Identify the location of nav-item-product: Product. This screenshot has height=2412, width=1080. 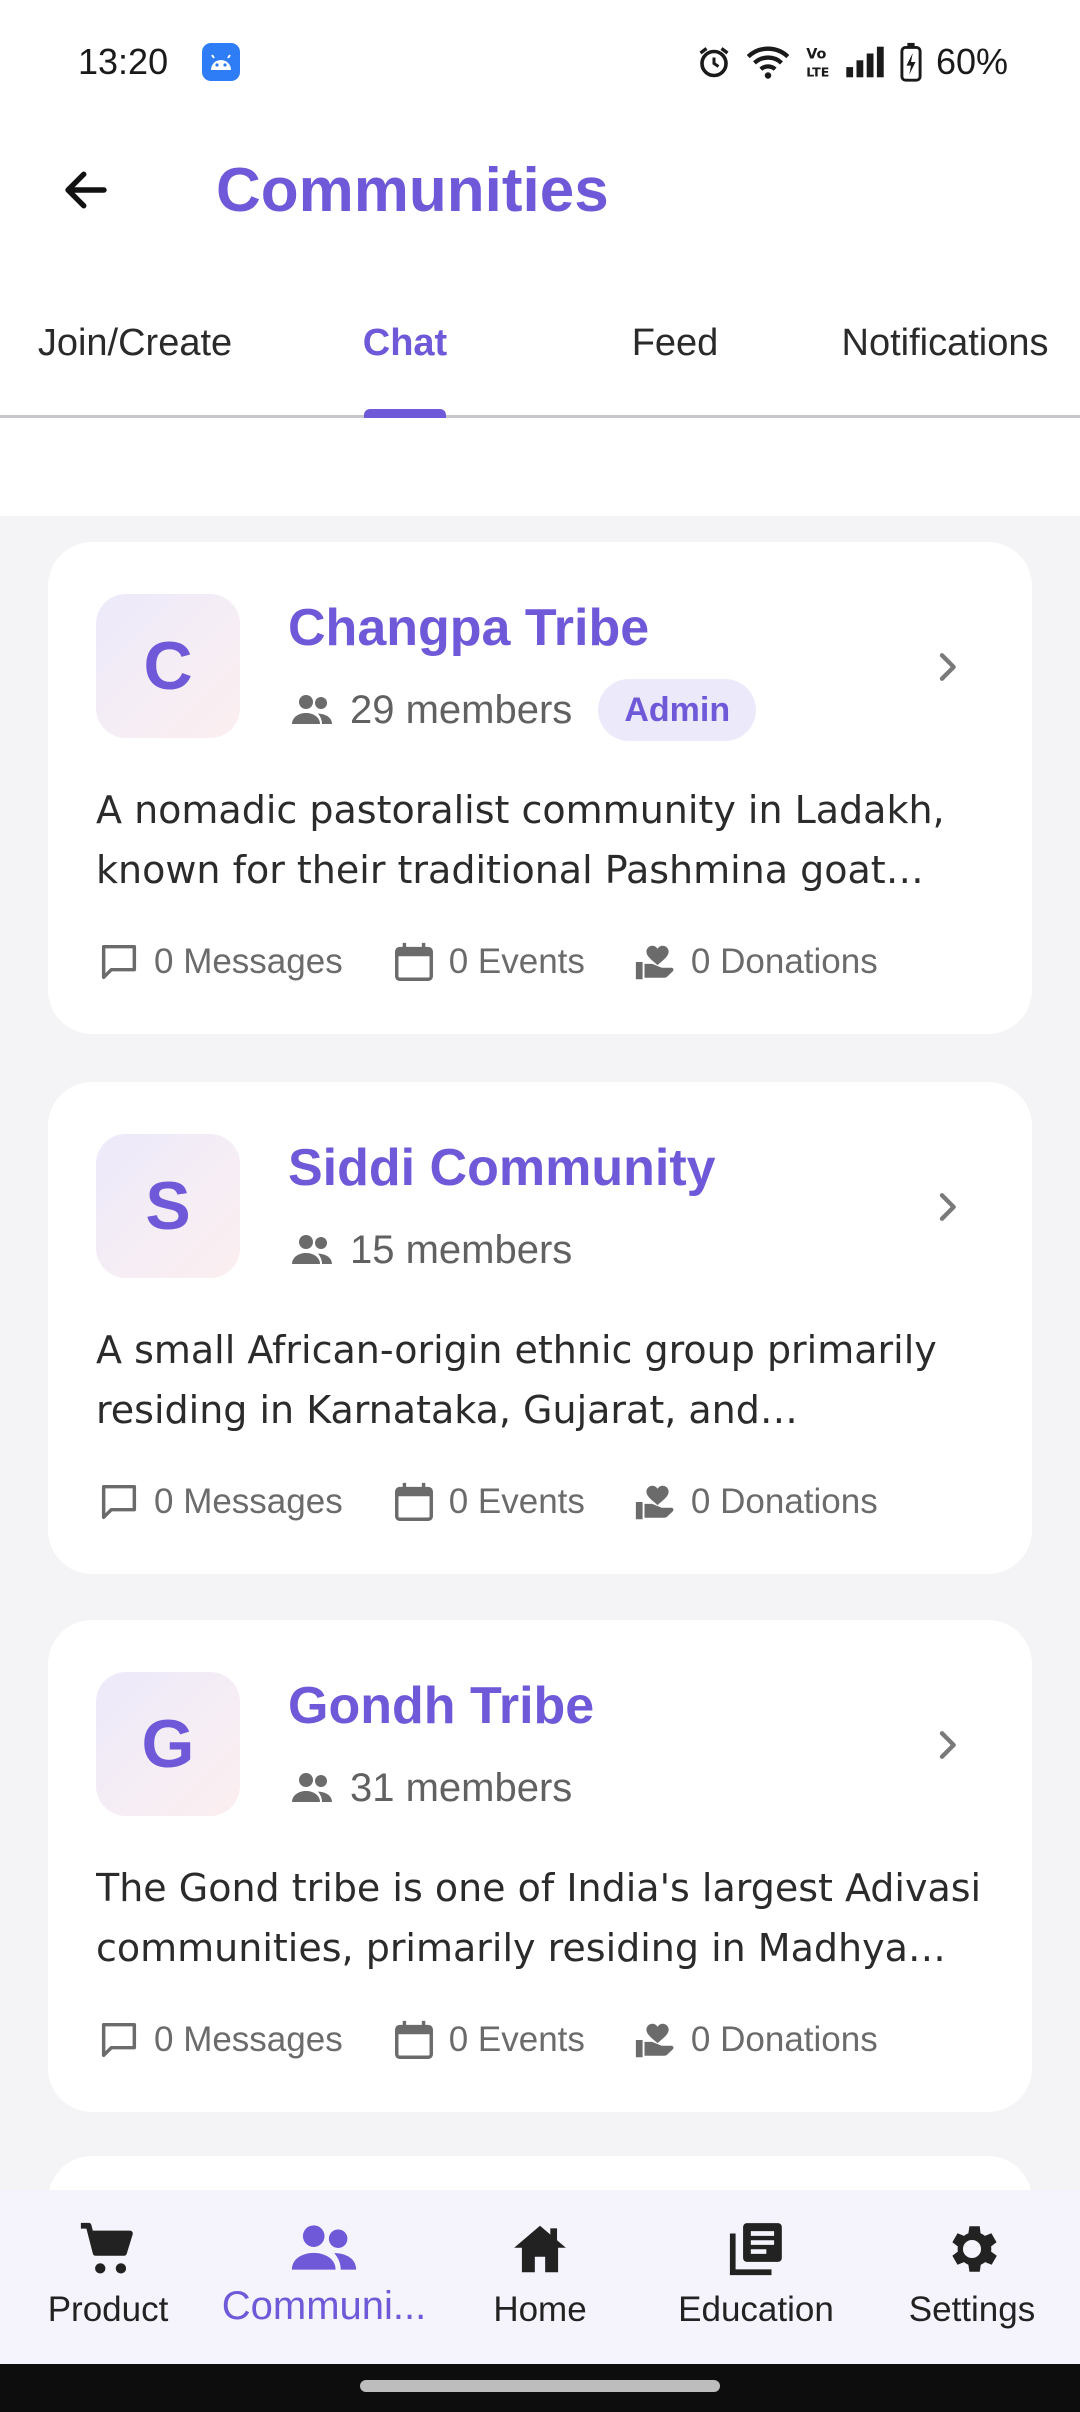
(108, 2277).